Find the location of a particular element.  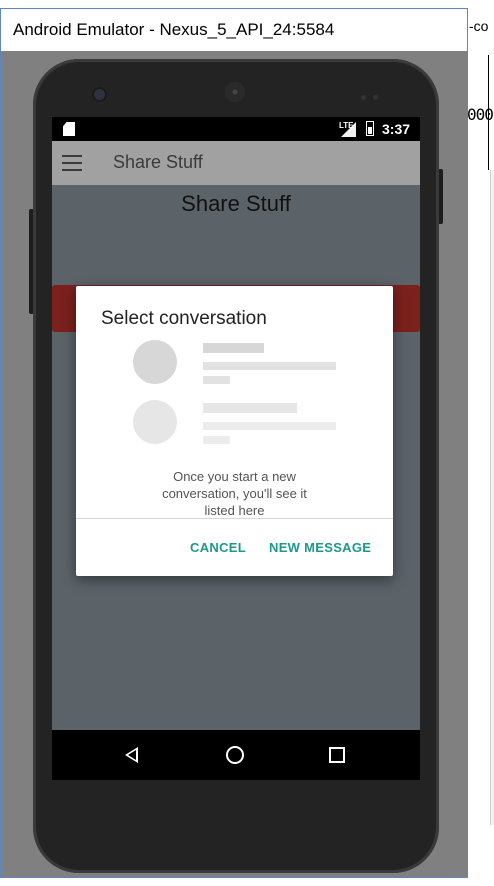

page-heading: Share Stuff is located at coordinates (236, 203).